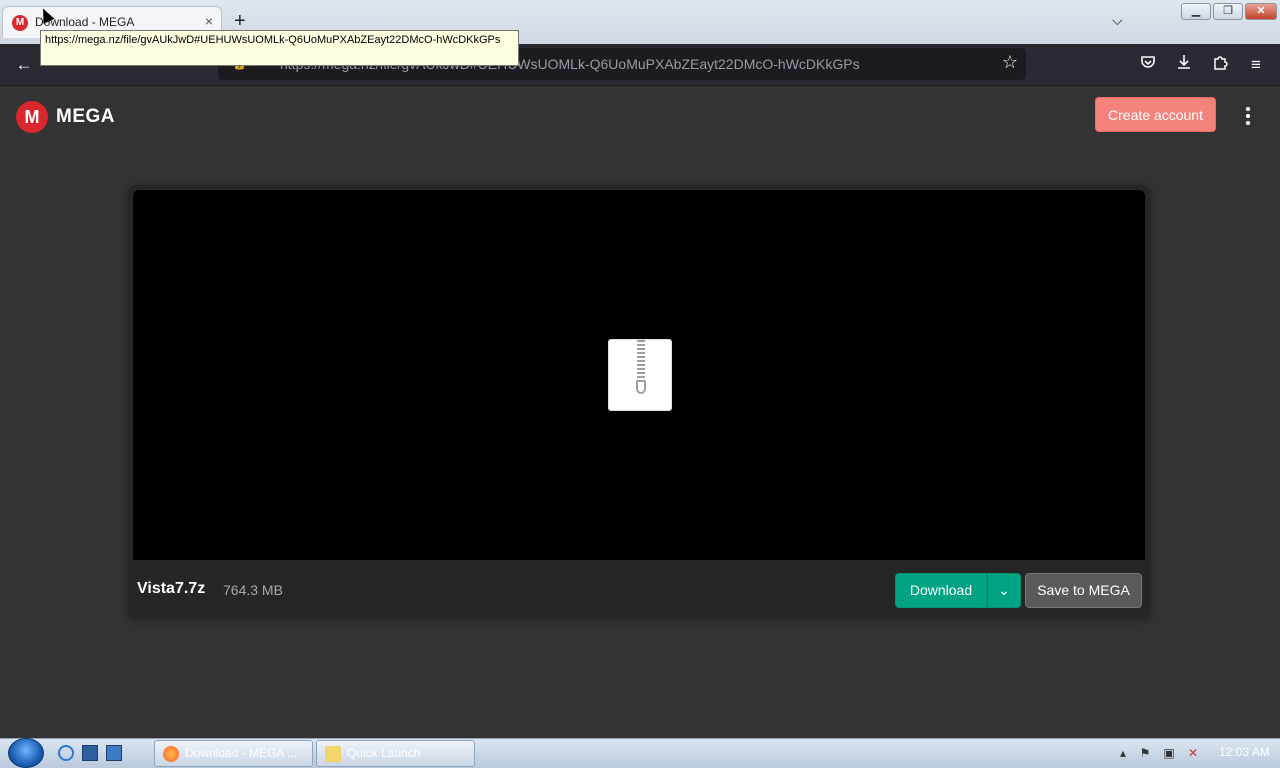  I want to click on volume-muted-icon: ✕, so click(1193, 753).